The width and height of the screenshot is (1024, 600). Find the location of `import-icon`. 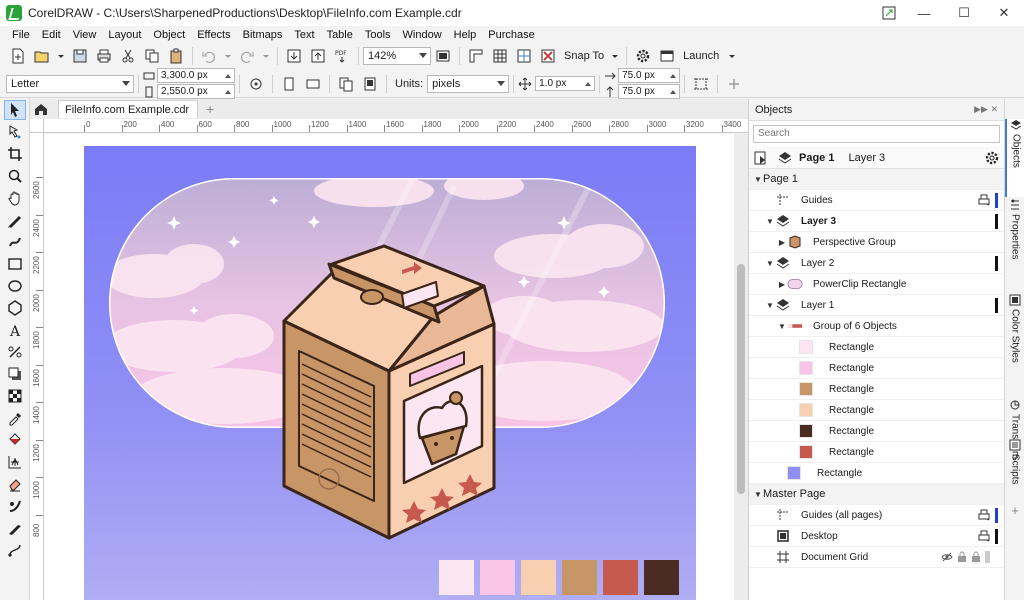

import-icon is located at coordinates (294, 56).